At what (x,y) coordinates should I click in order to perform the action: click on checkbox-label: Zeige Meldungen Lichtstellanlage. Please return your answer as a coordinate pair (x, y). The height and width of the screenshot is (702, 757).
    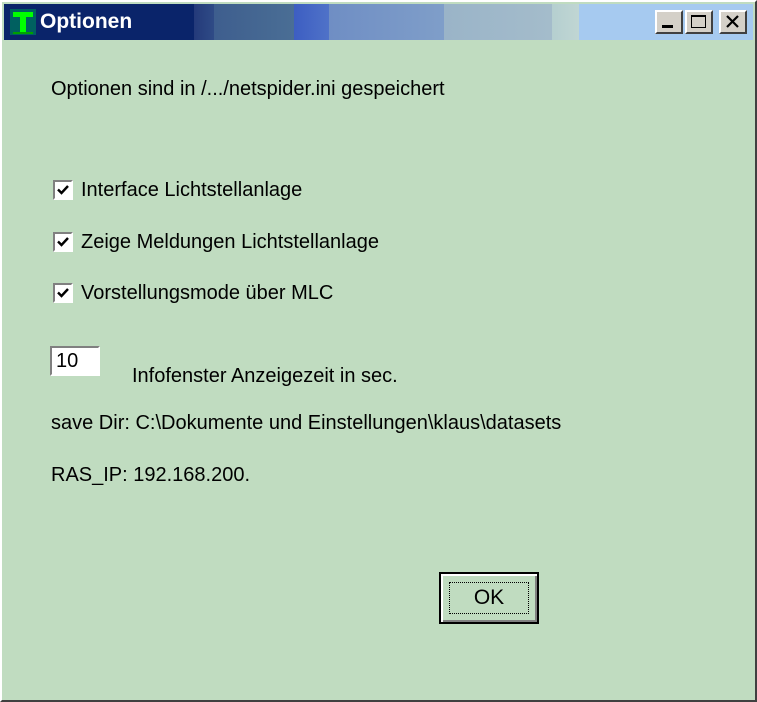
    Looking at the image, I should click on (230, 242).